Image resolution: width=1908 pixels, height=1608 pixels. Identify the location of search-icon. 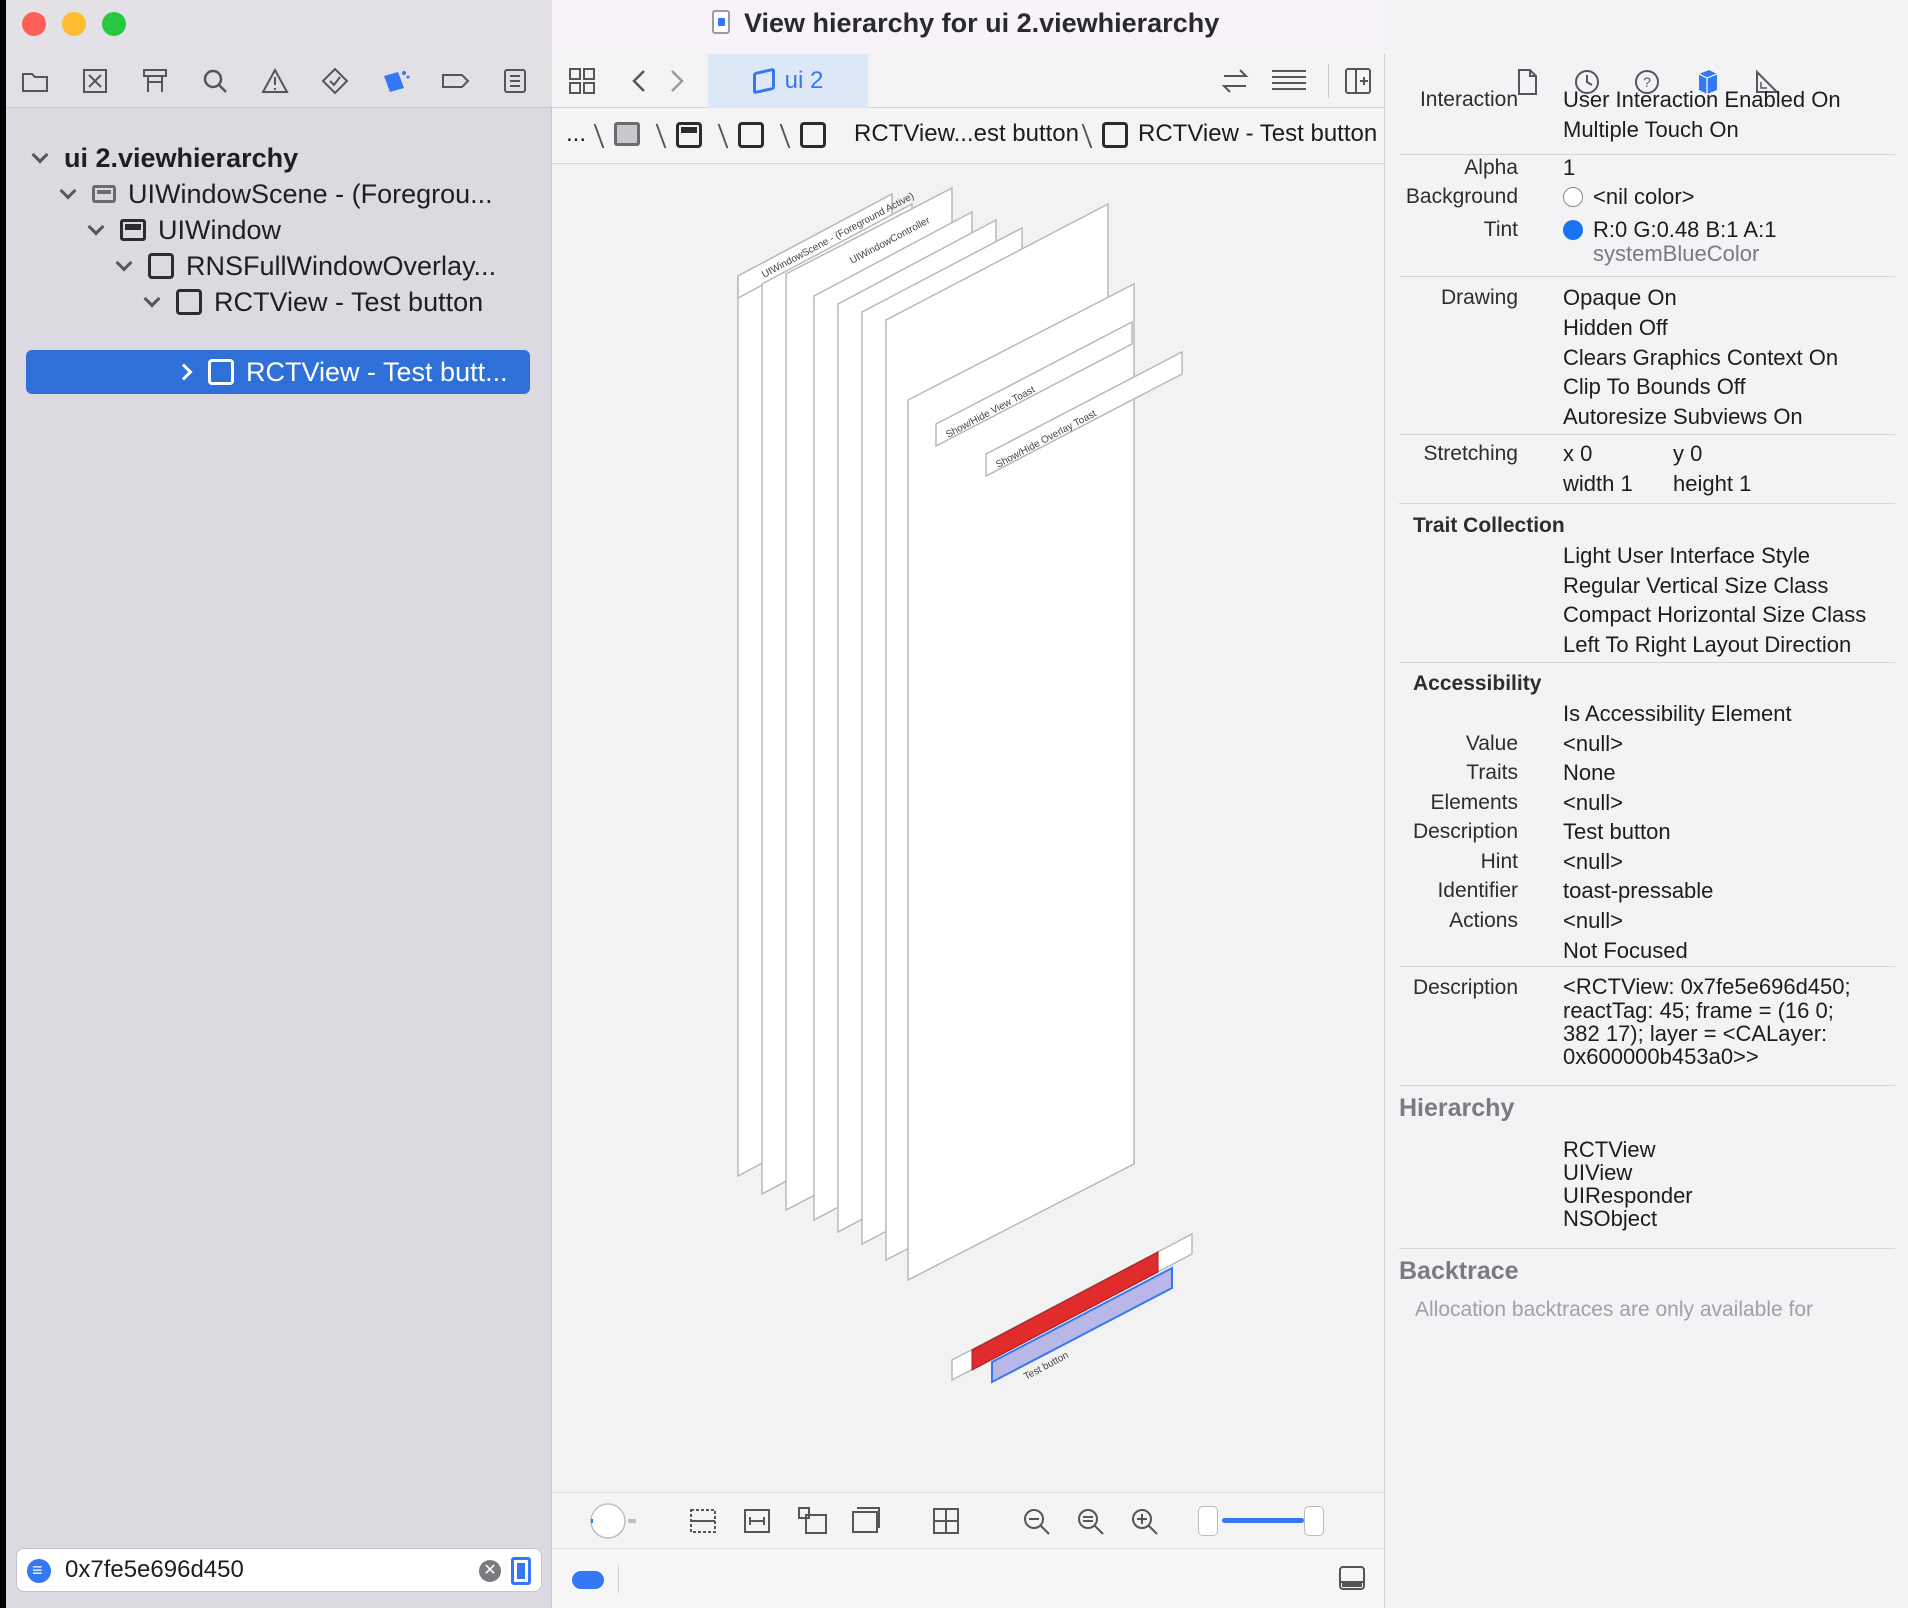
(215, 81).